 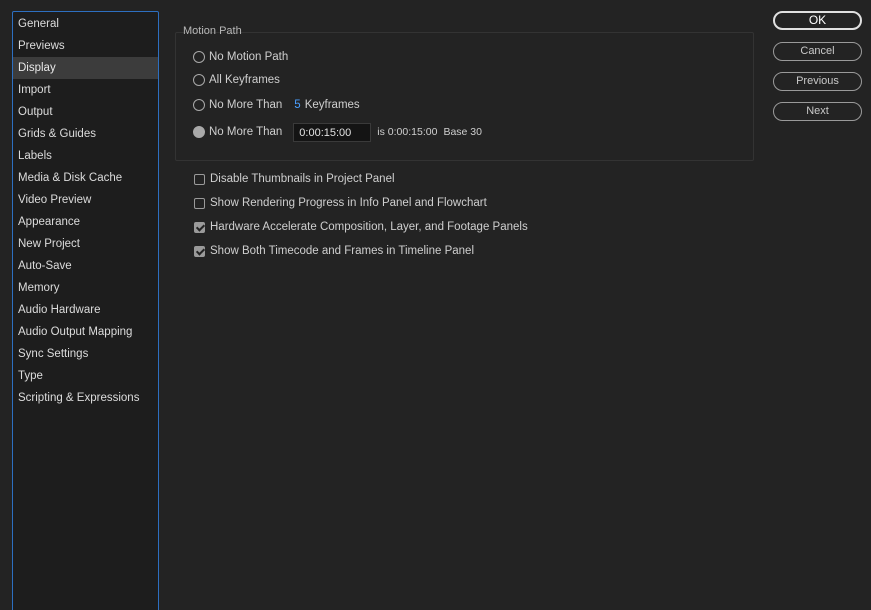 What do you see at coordinates (85, 68) in the screenshot?
I see `sidebar-item-display: Display` at bounding box center [85, 68].